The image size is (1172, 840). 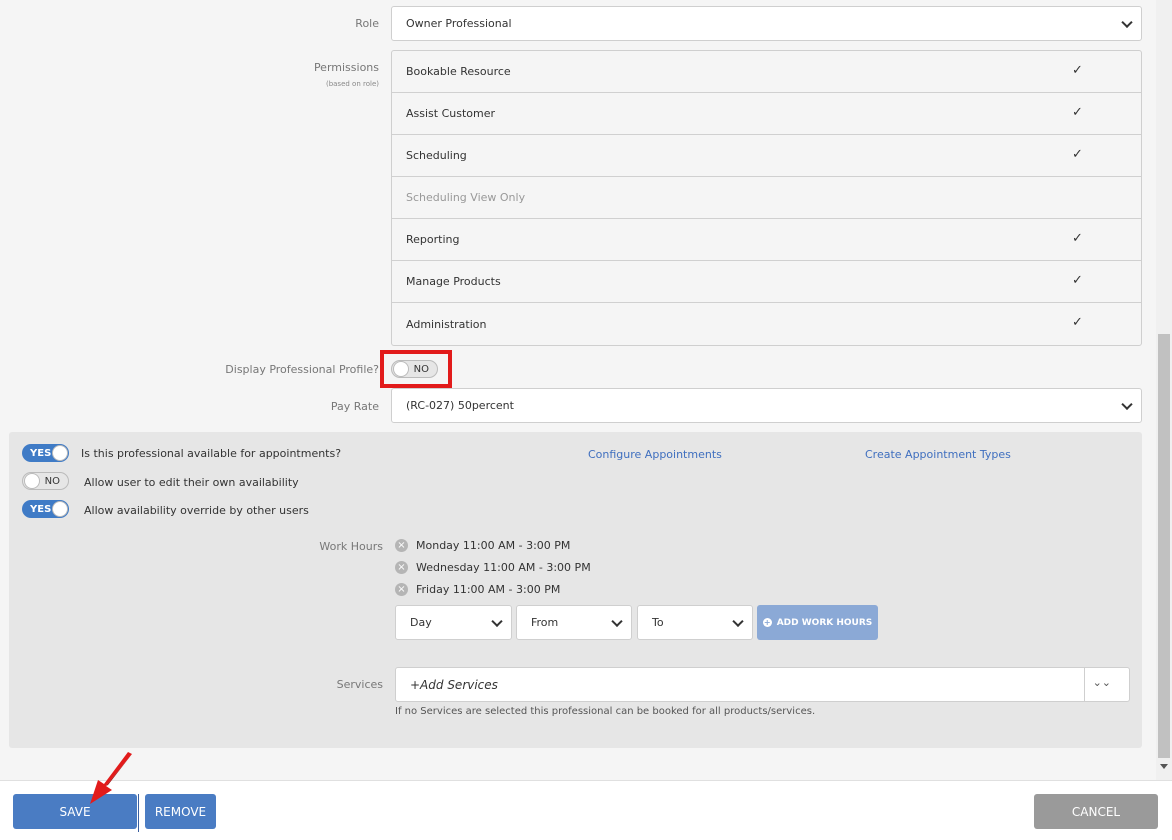 What do you see at coordinates (433, 239) in the screenshot?
I see `permission-name: Reporting` at bounding box center [433, 239].